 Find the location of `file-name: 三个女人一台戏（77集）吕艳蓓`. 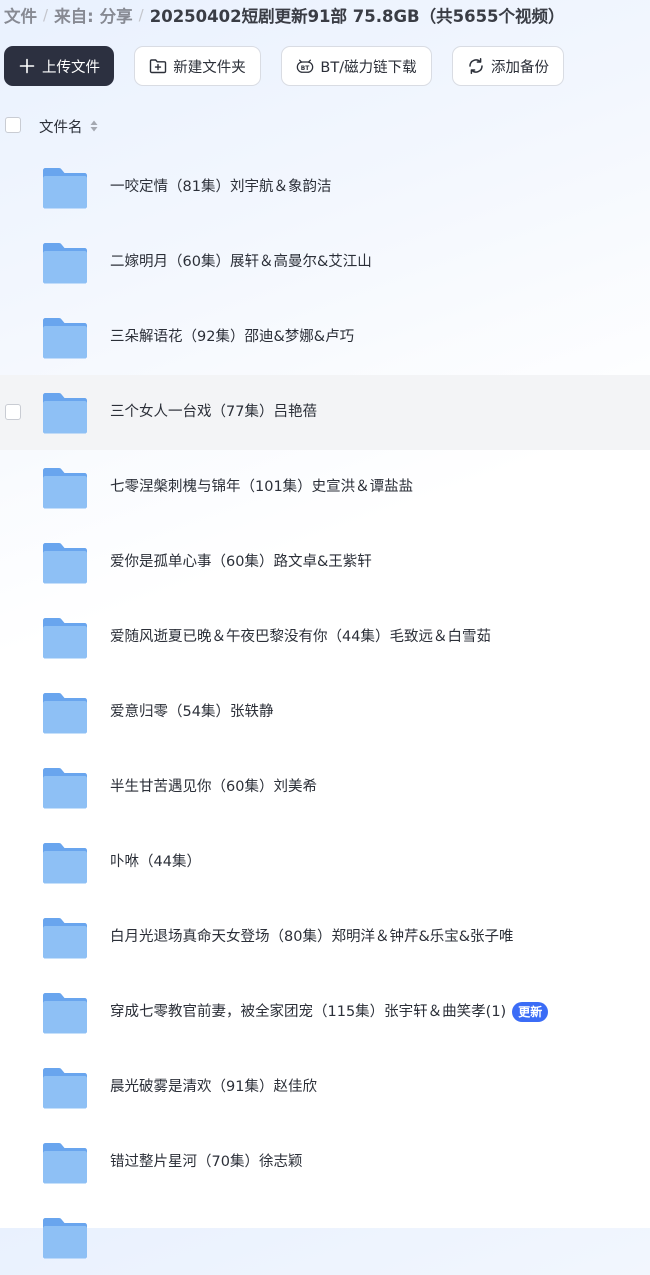

file-name: 三个女人一台戏（77集）吕艳蓓 is located at coordinates (213, 412).